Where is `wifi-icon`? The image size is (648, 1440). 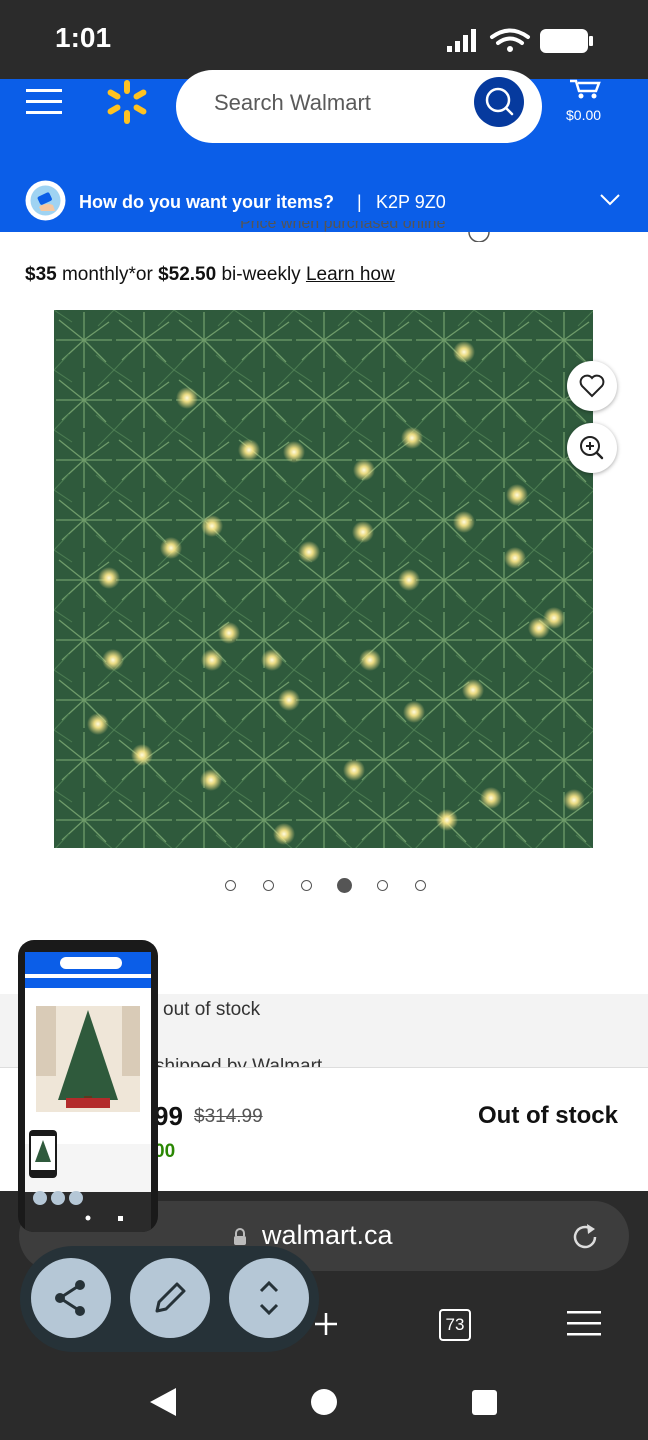 wifi-icon is located at coordinates (510, 36).